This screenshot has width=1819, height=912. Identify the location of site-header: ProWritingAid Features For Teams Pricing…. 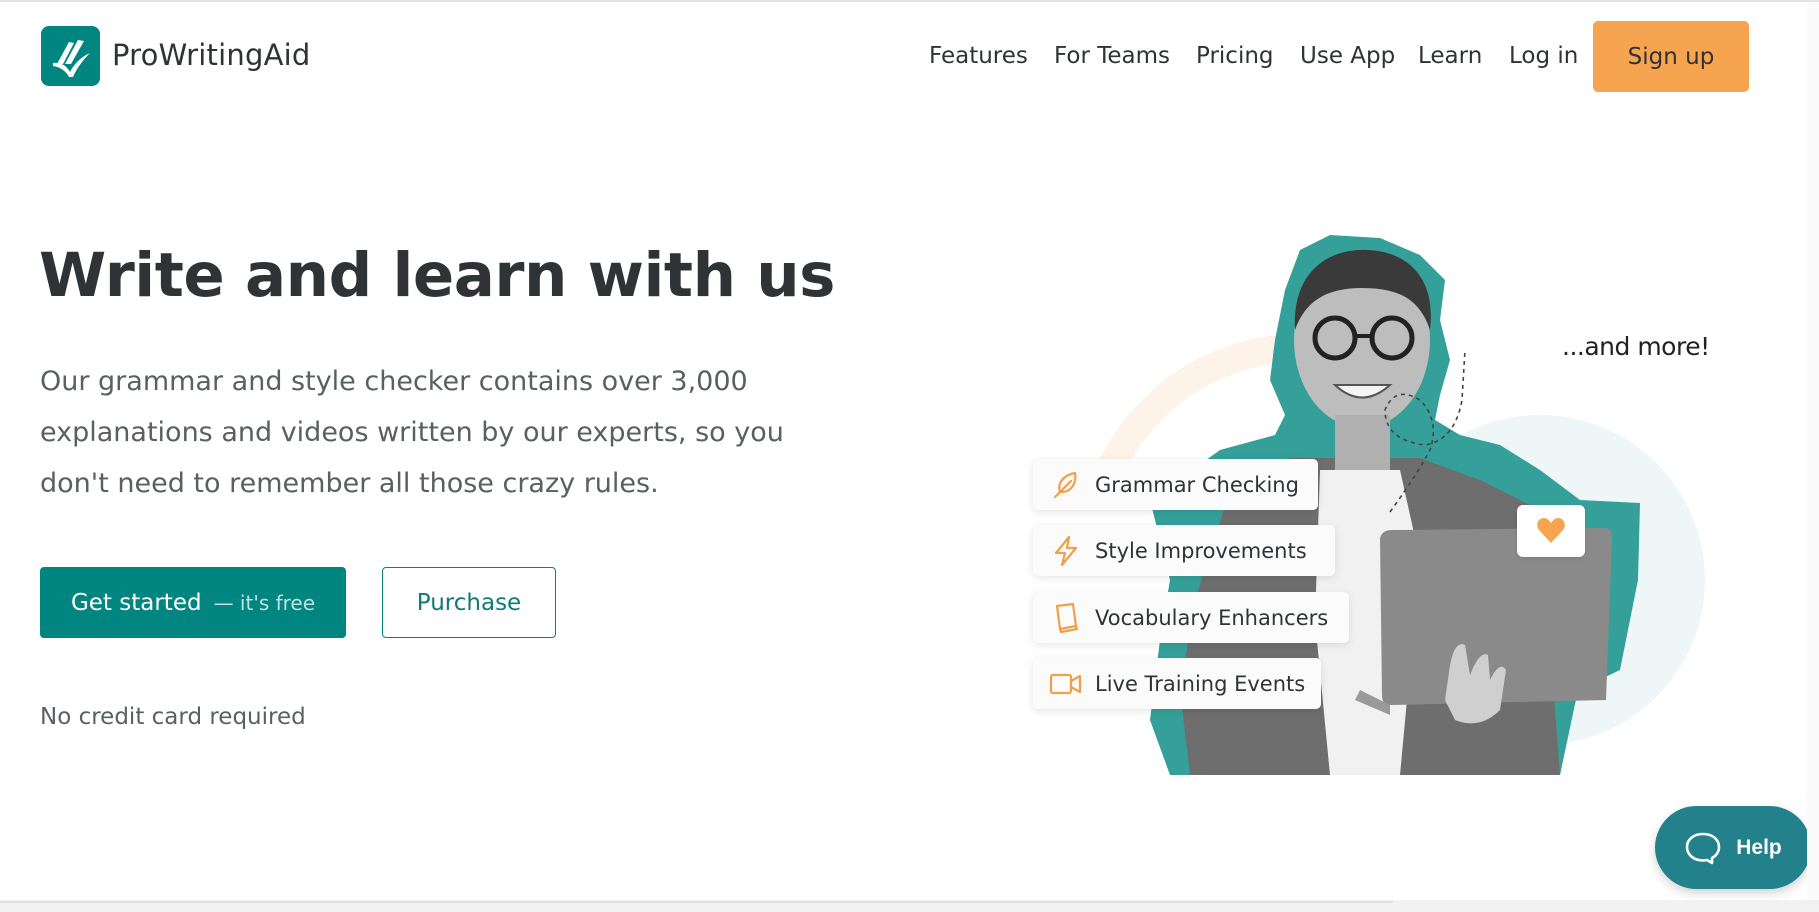
(903, 56).